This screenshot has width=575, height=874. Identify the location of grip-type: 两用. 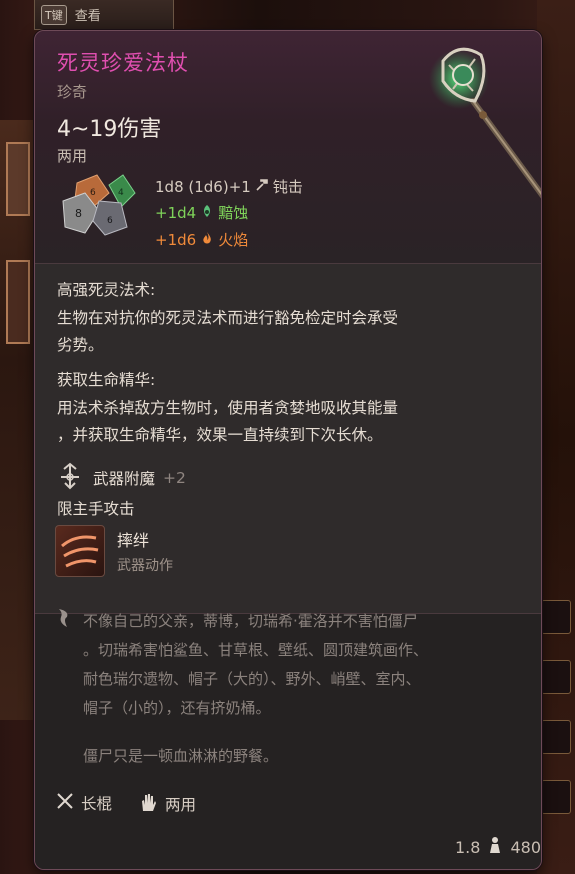
(72, 156).